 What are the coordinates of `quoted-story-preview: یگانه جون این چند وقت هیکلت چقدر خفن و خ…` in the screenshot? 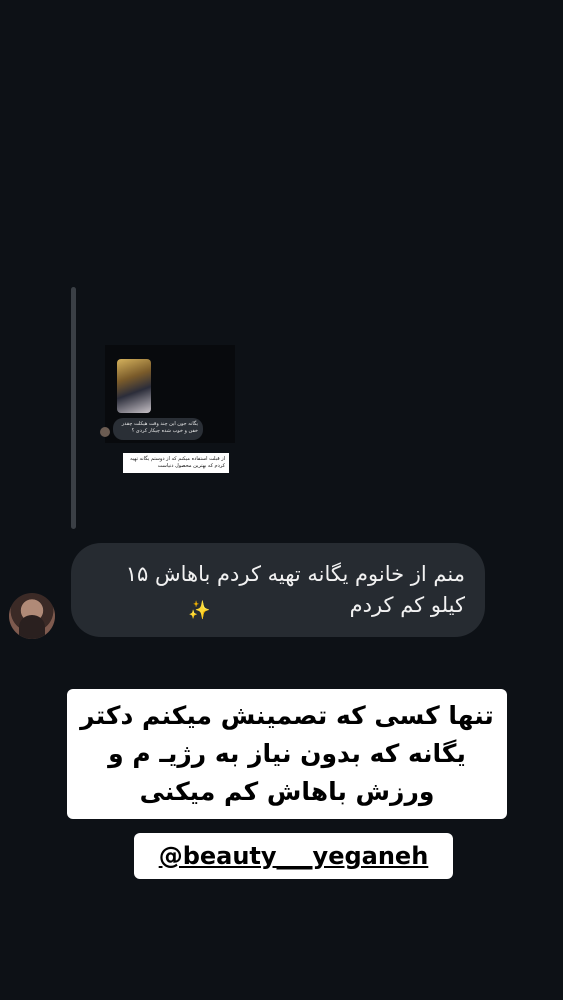 It's located at (170, 415).